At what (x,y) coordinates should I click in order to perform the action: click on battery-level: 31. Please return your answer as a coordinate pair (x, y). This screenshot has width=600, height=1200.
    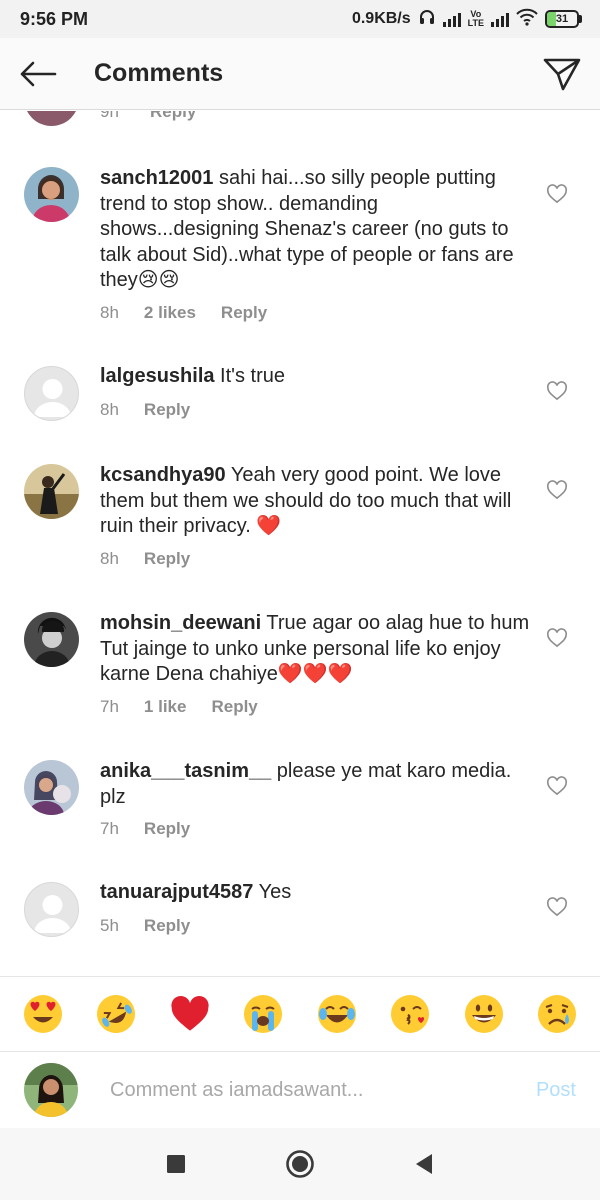
    Looking at the image, I should click on (562, 19).